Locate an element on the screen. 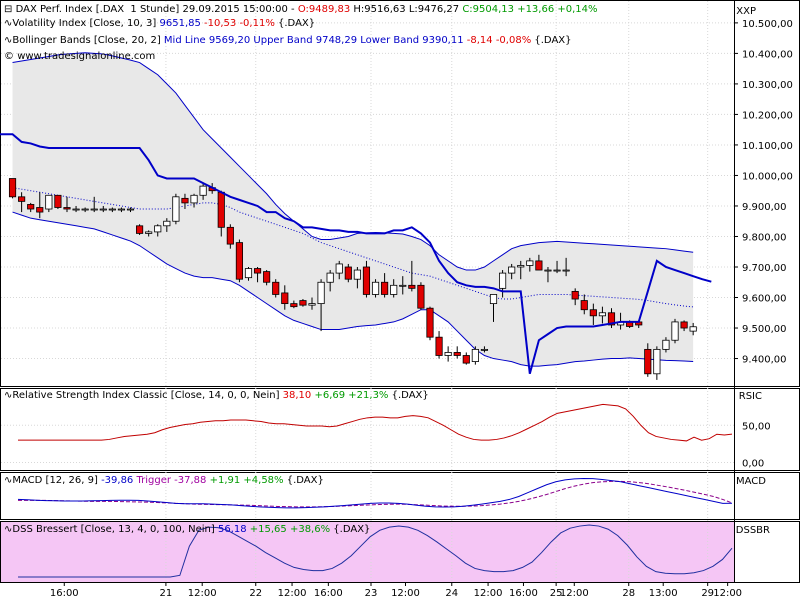 The image size is (800, 603). macd-legend-trigger: Trigger -37,88 is located at coordinates (172, 480).